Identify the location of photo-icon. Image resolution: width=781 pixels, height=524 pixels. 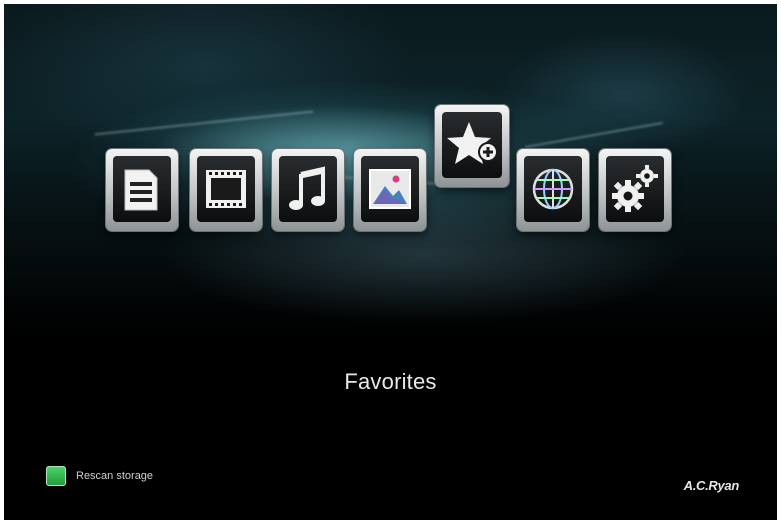
(390, 189).